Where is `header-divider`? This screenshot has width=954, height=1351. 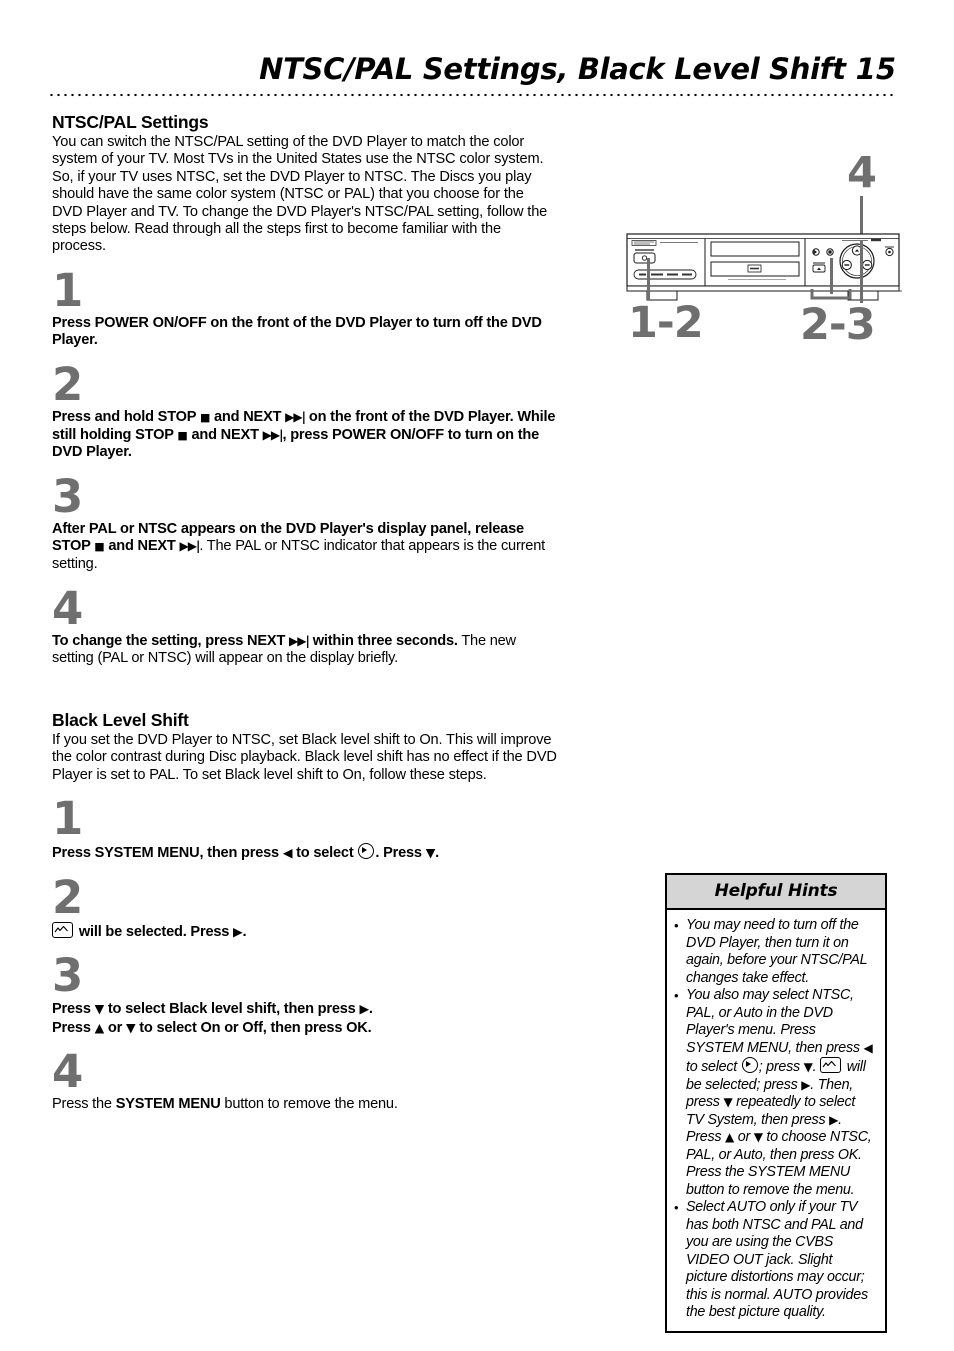
header-divider is located at coordinates (472, 95).